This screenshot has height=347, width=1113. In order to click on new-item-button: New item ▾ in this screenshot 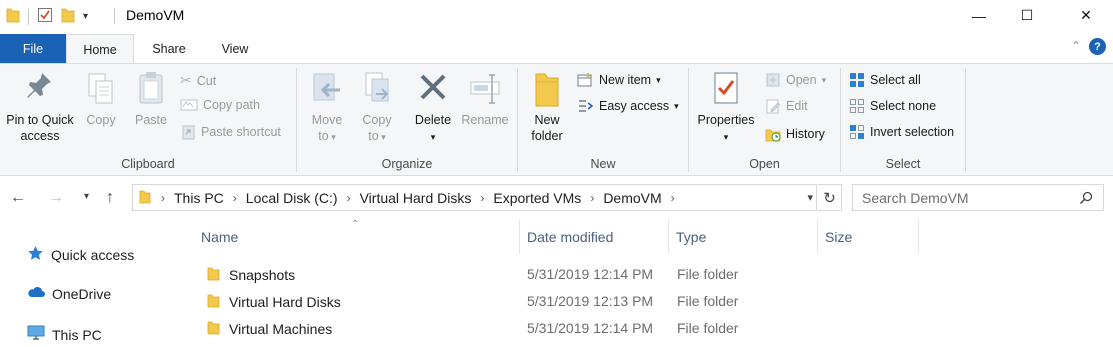, I will do `click(618, 80)`.